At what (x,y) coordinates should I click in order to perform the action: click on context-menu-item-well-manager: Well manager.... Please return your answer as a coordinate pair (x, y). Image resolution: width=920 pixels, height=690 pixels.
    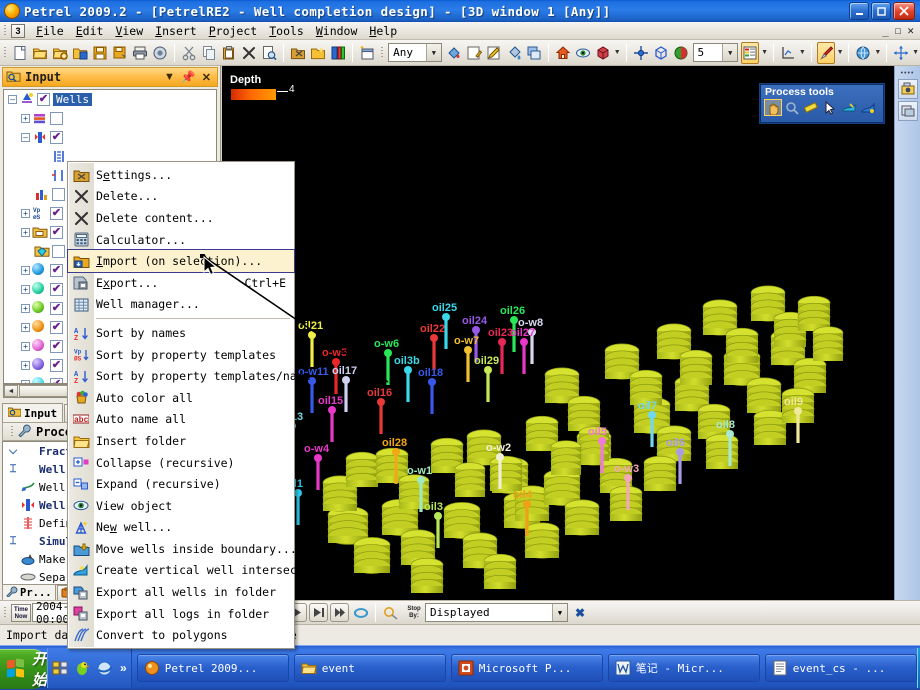
    Looking at the image, I should click on (181, 305).